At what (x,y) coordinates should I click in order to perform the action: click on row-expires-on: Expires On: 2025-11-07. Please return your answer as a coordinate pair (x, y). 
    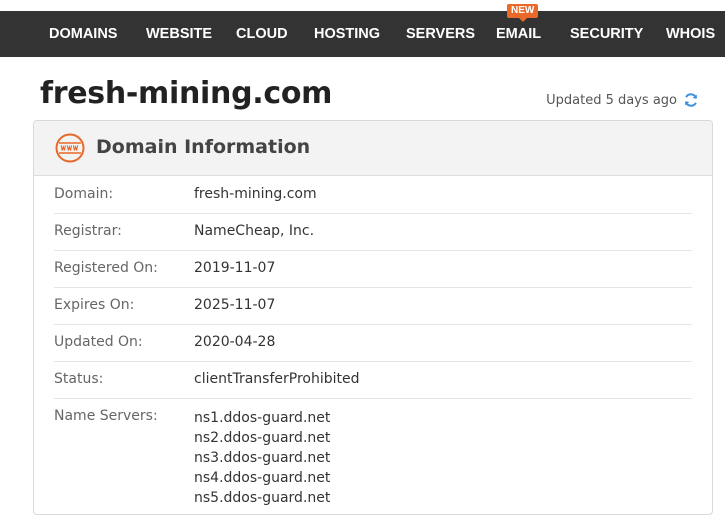
    Looking at the image, I should click on (373, 306).